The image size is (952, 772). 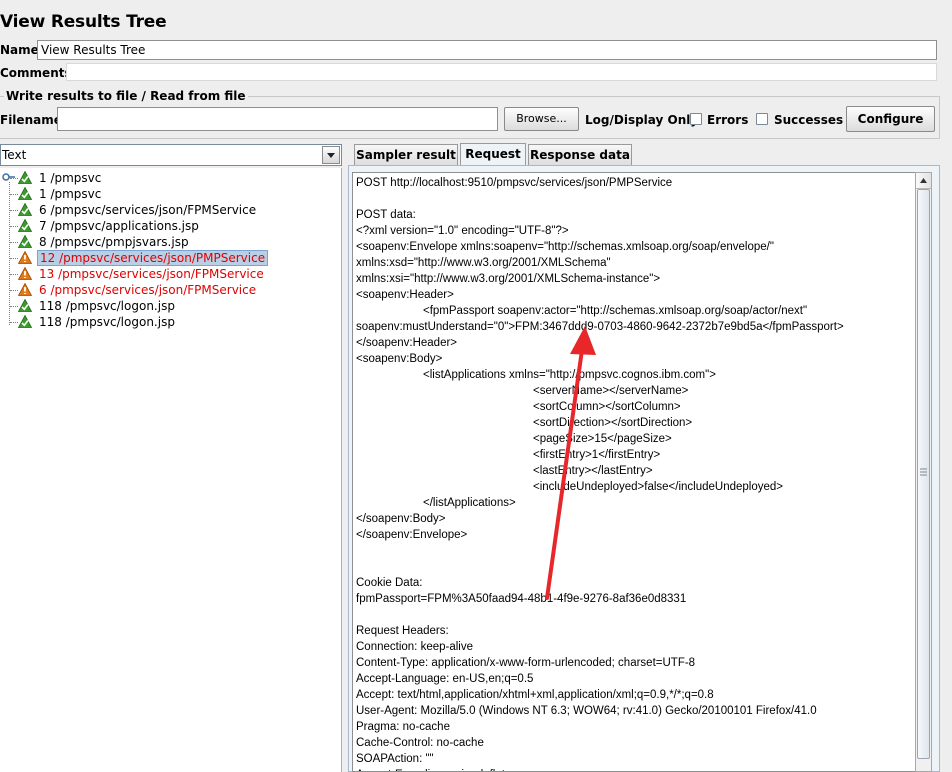 I want to click on file-group-title: Write results to file / Read from file, so click(x=126, y=96).